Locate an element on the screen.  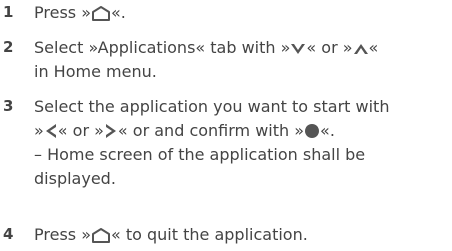
step-number: 3 is located at coordinates (8, 106).